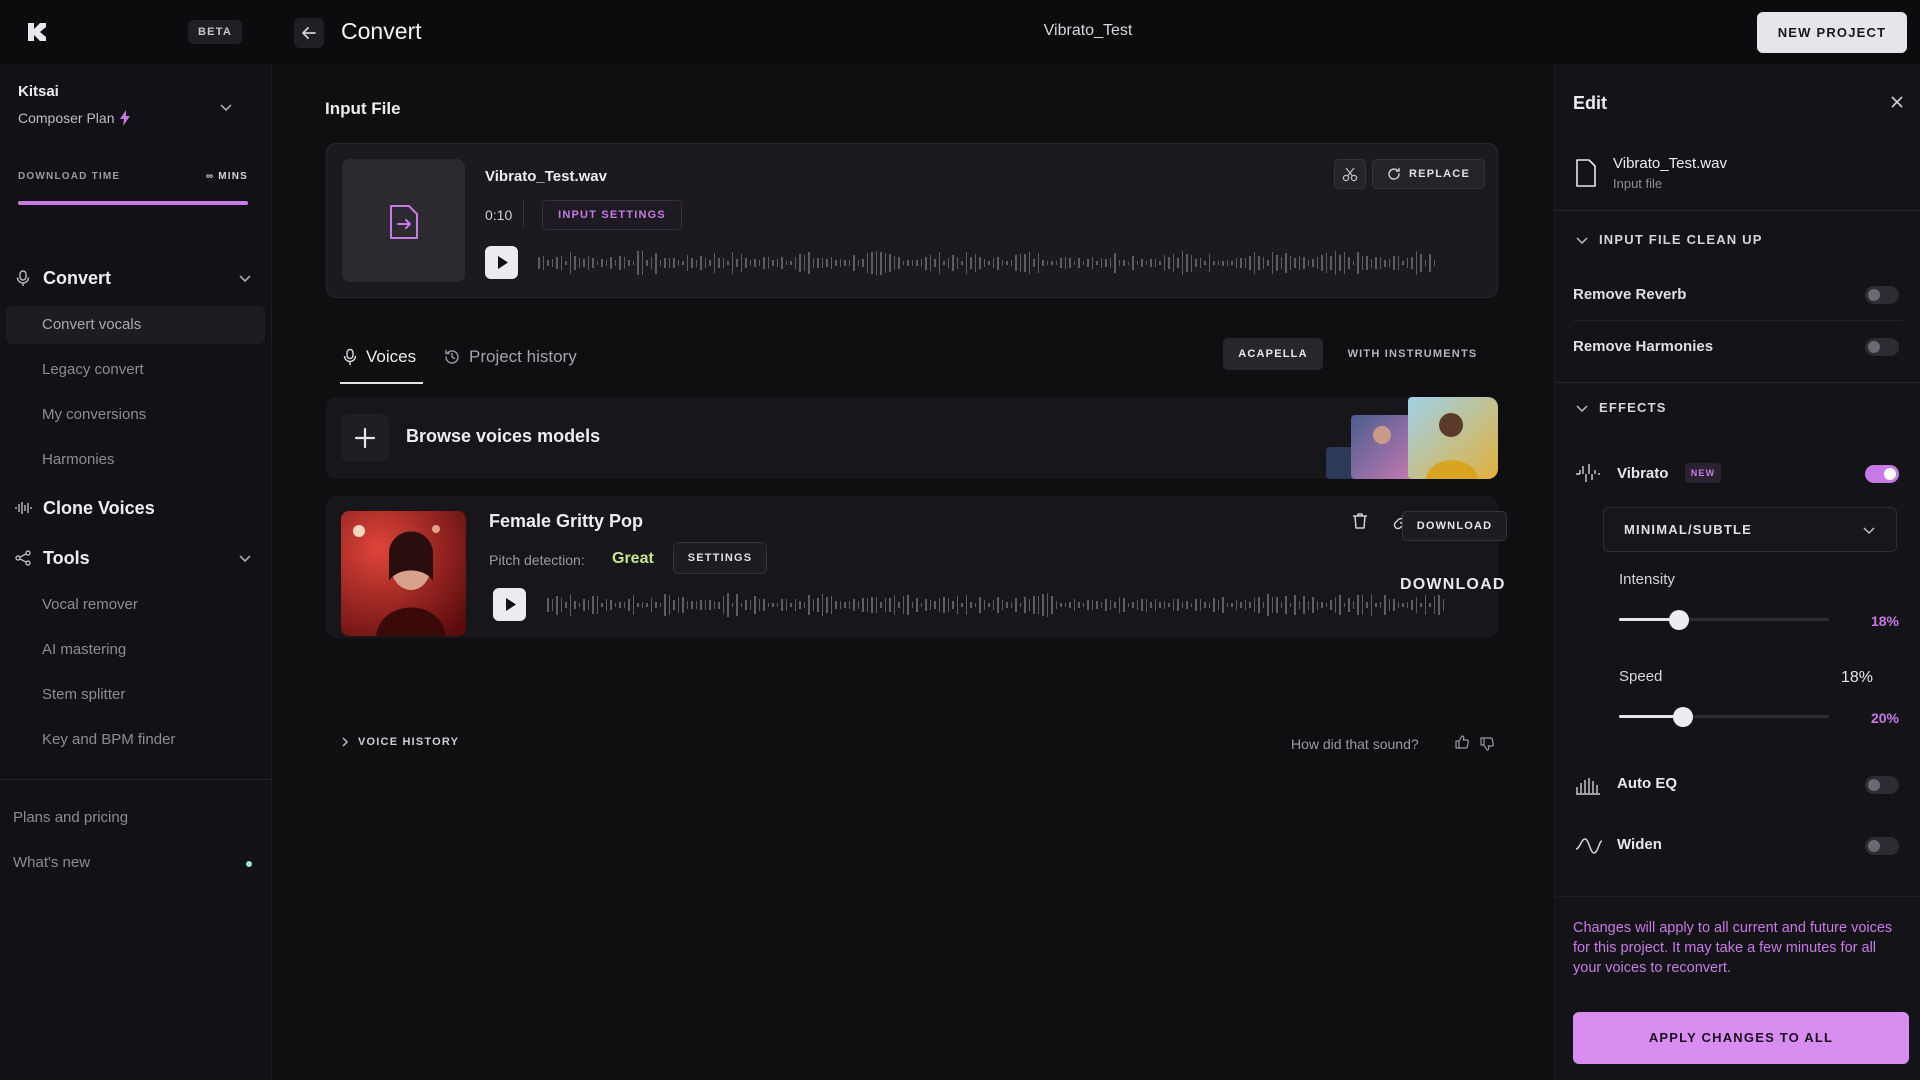  What do you see at coordinates (509, 604) in the screenshot?
I see `voice-play-button` at bounding box center [509, 604].